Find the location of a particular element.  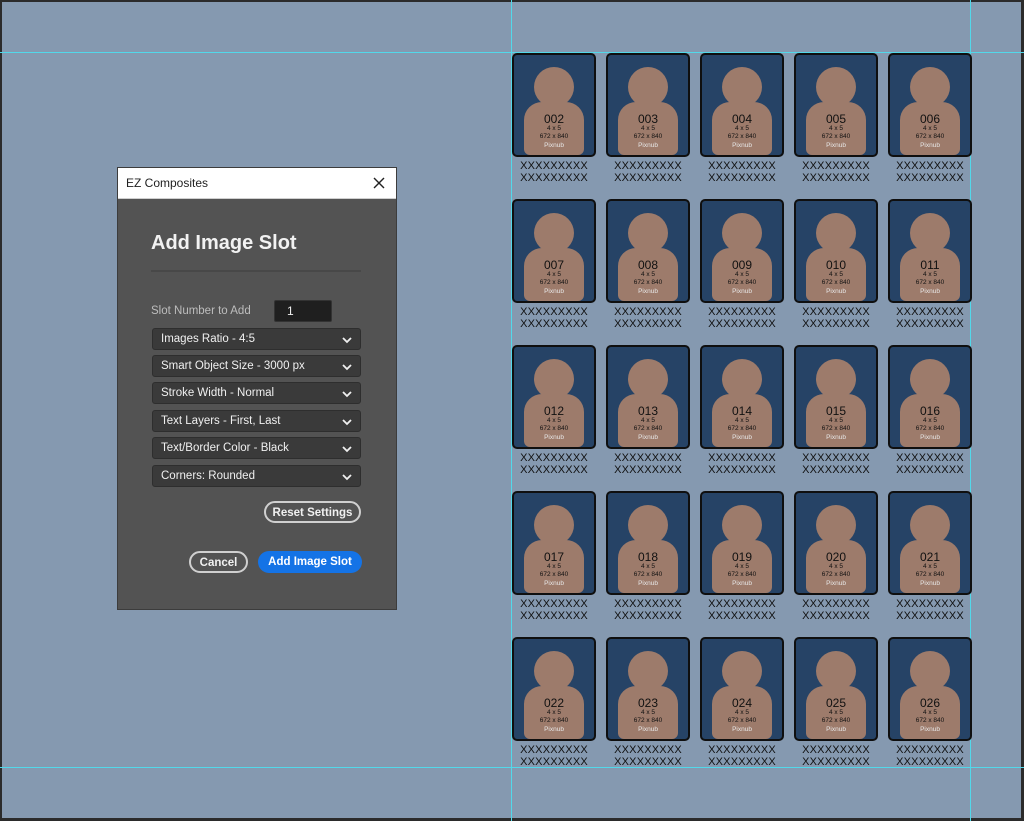

slot-number: 025 is located at coordinates (836, 703).